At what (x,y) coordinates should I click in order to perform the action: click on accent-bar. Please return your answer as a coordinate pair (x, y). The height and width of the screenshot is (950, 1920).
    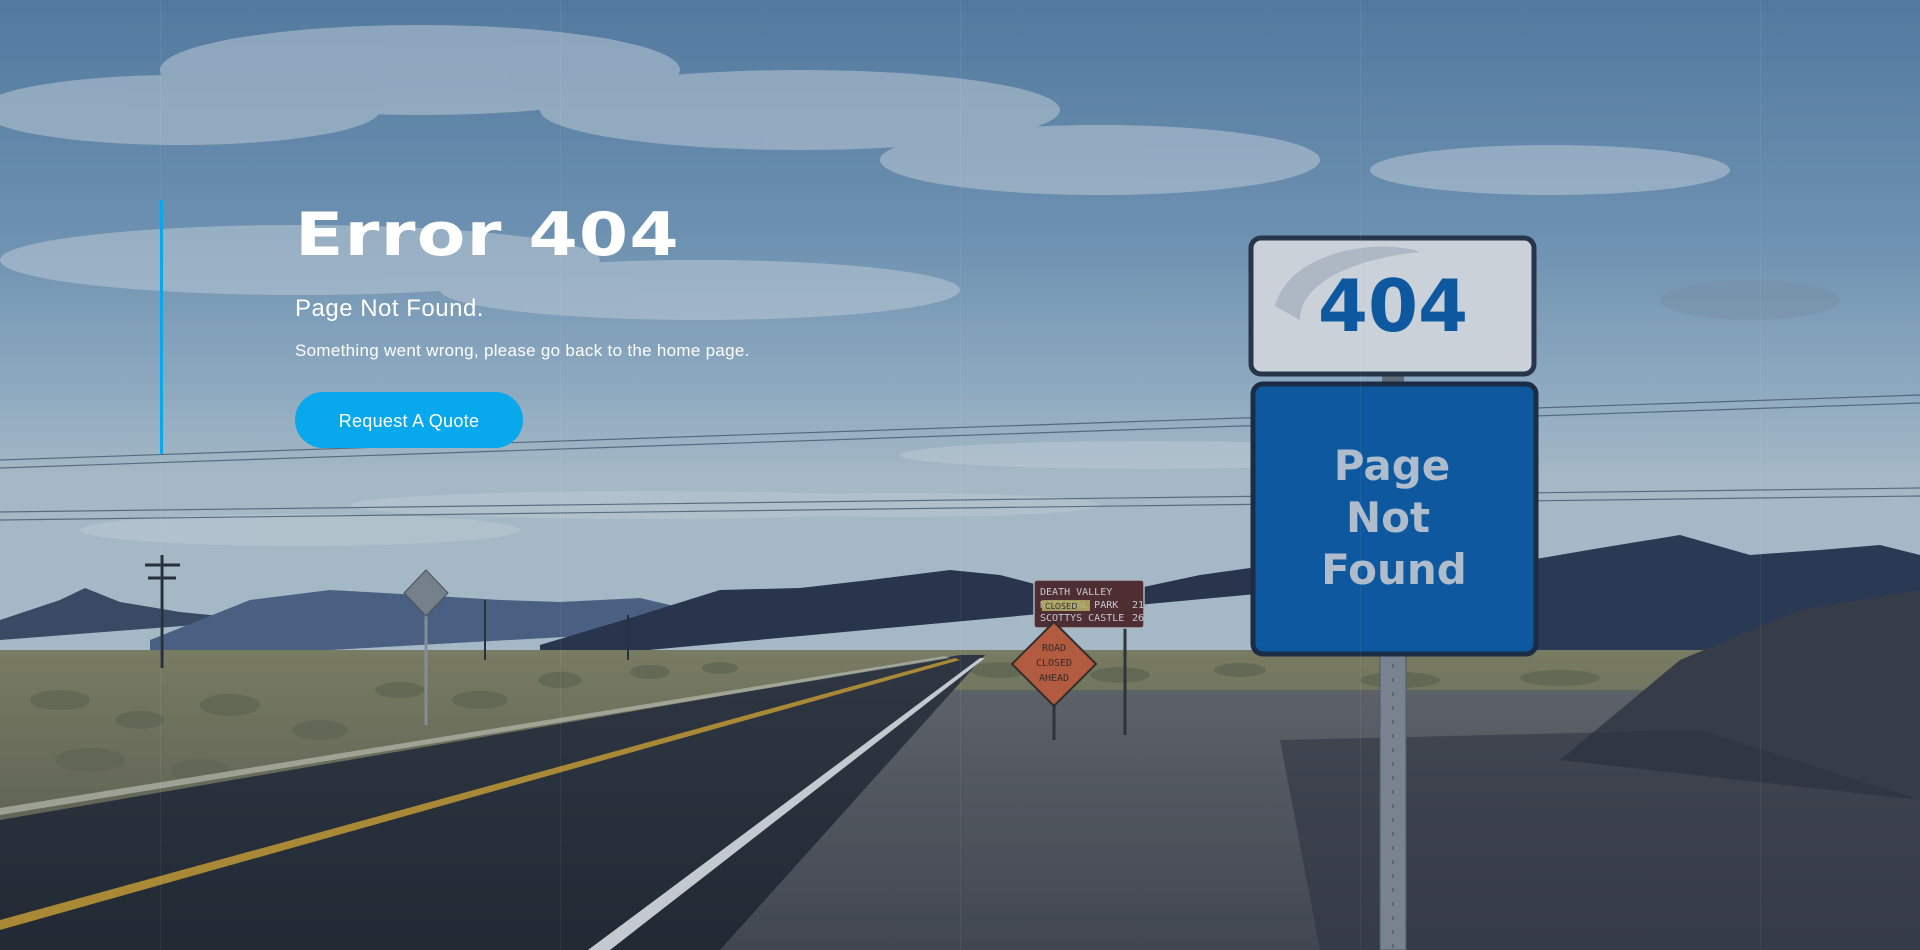
    Looking at the image, I should click on (161, 327).